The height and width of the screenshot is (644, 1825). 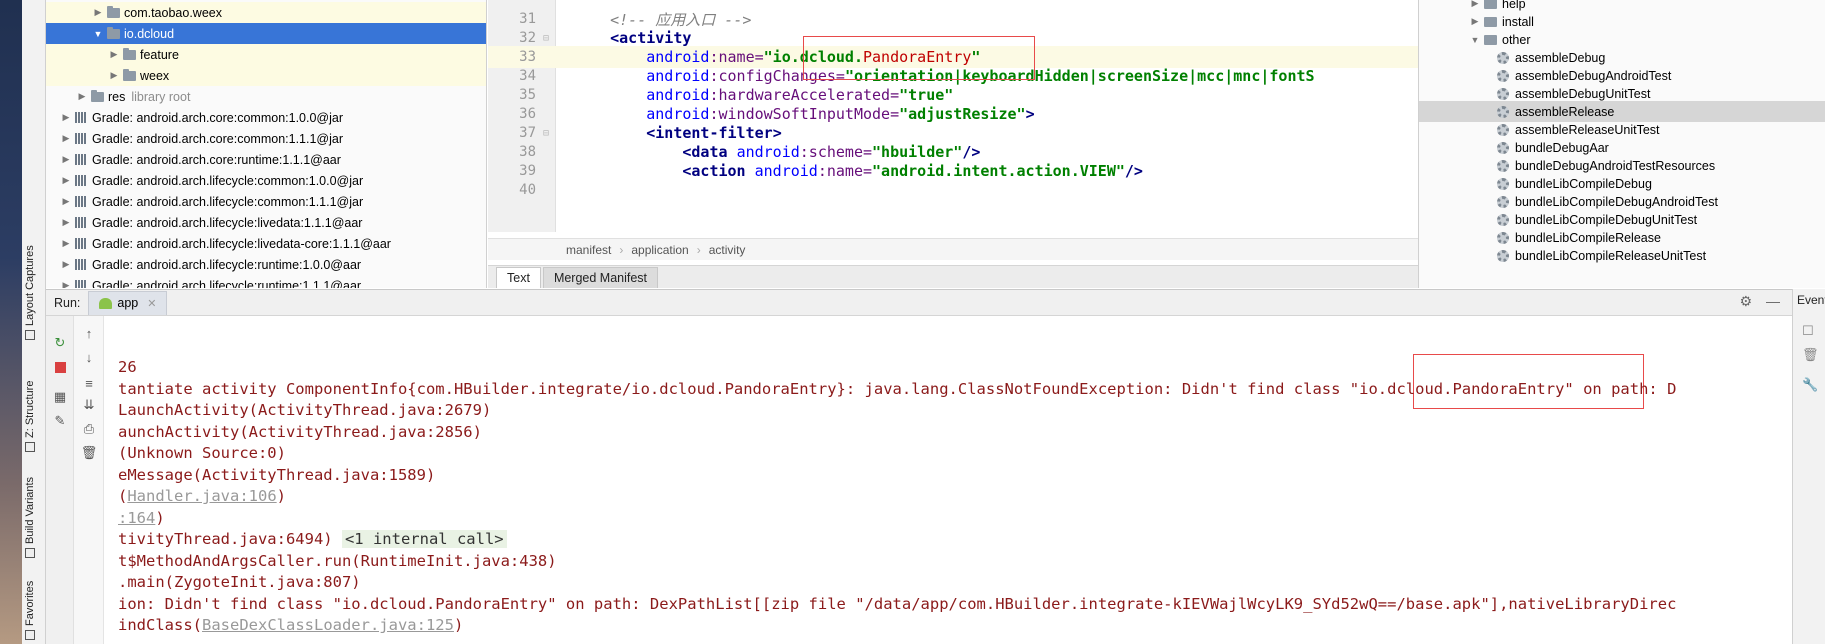 What do you see at coordinates (30, 416) in the screenshot?
I see `tab-structure: Z: Structure` at bounding box center [30, 416].